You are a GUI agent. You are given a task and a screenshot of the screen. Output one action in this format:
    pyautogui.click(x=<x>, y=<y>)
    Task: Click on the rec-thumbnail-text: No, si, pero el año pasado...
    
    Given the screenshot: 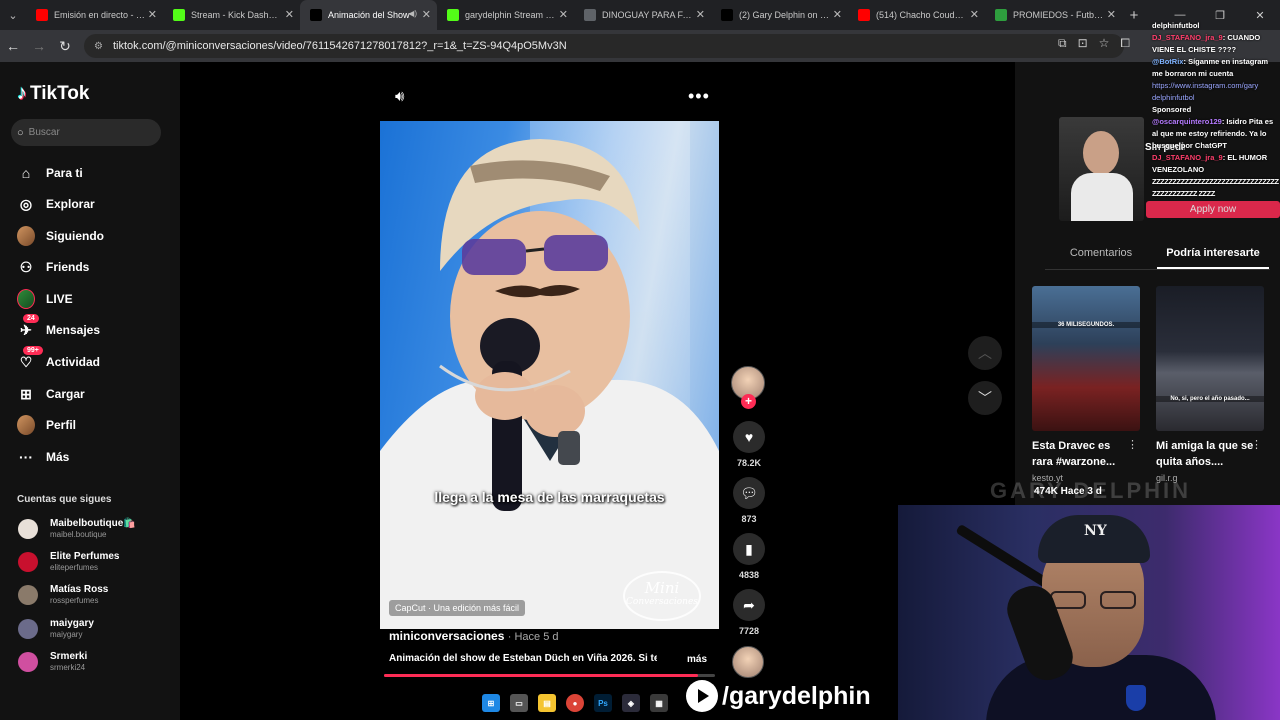 What is the action you would take?
    pyautogui.click(x=1210, y=399)
    